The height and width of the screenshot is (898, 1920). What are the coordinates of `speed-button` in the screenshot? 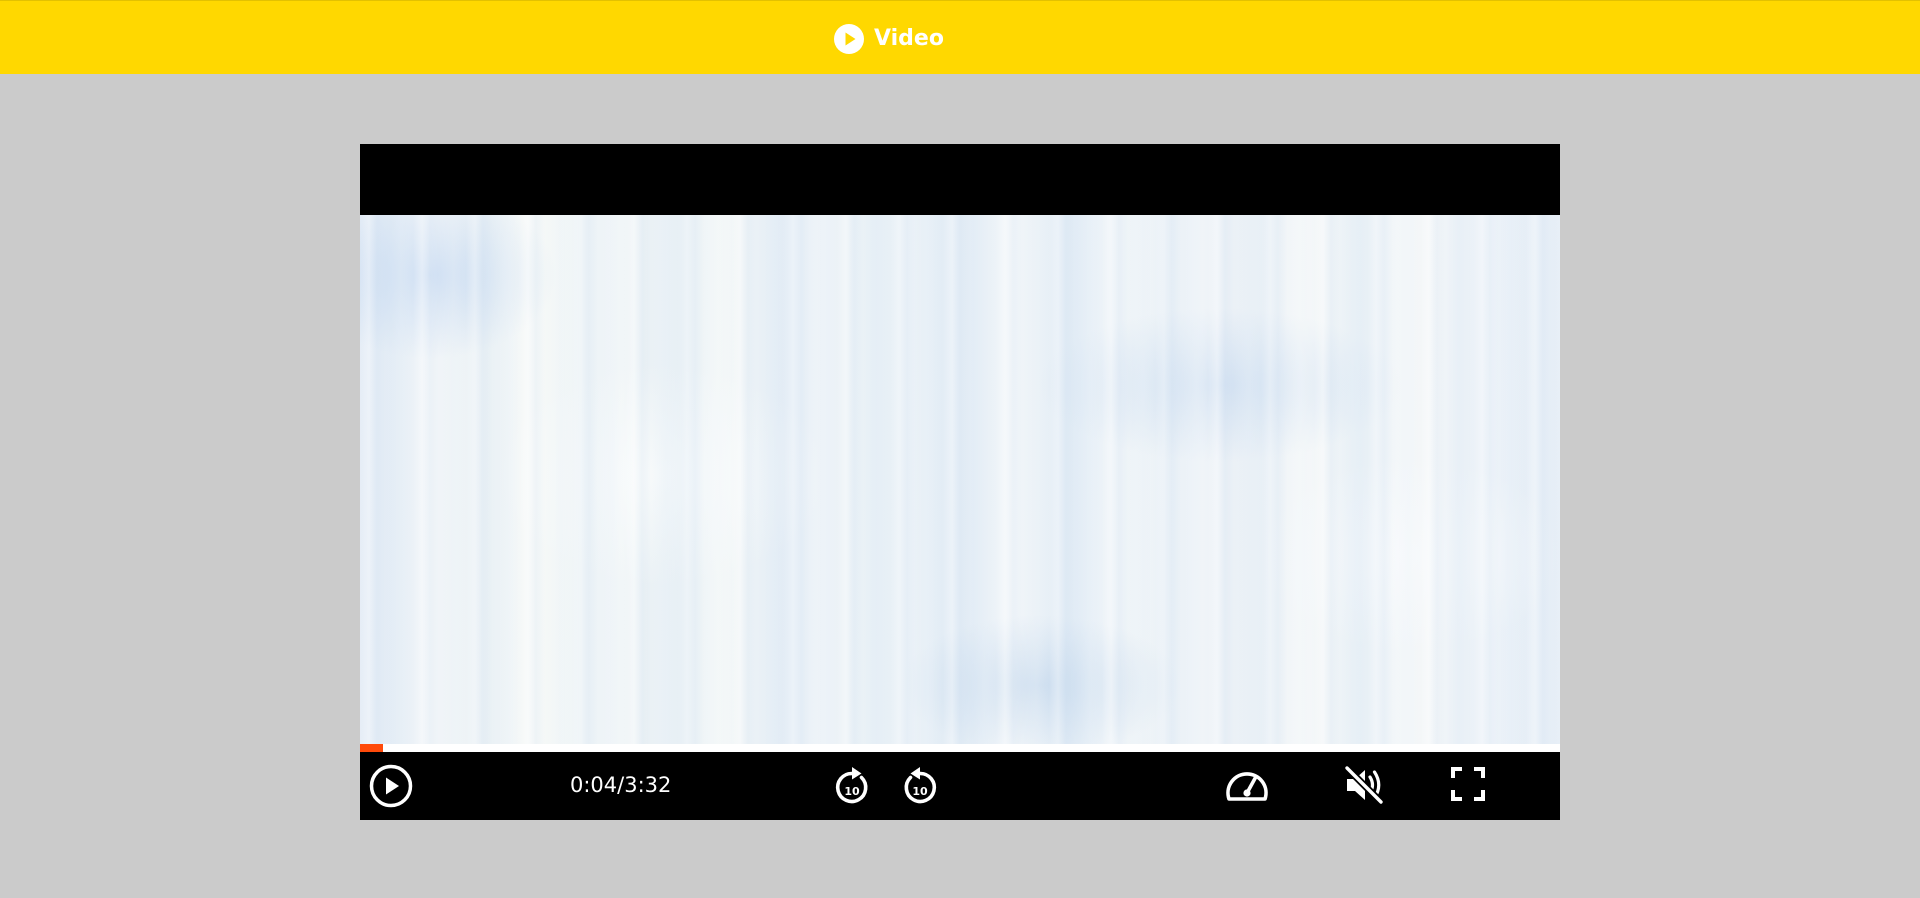 It's located at (1247, 785).